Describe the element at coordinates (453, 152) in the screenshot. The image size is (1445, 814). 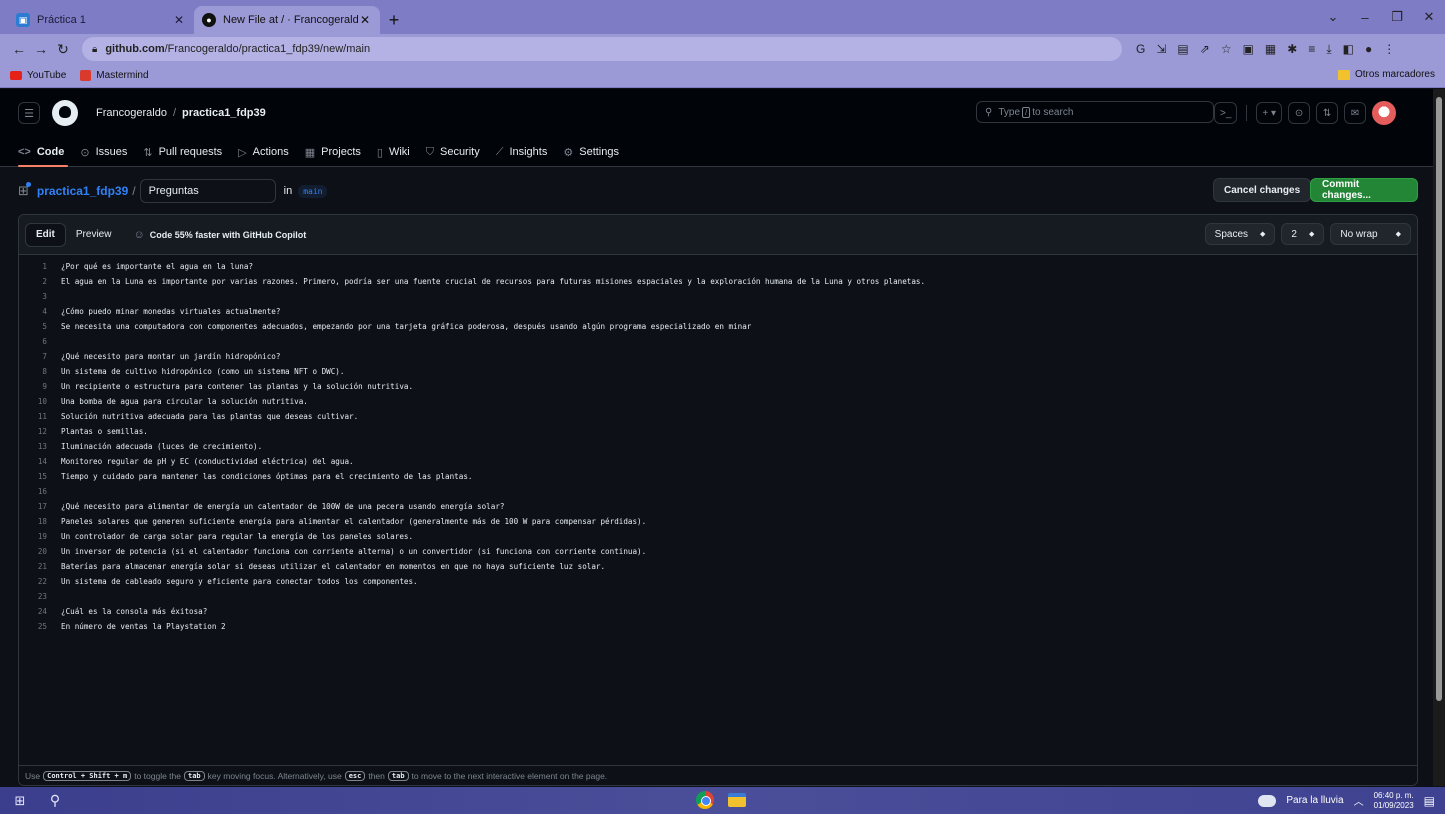
I see `tab-security: ⛉ Security` at that location.